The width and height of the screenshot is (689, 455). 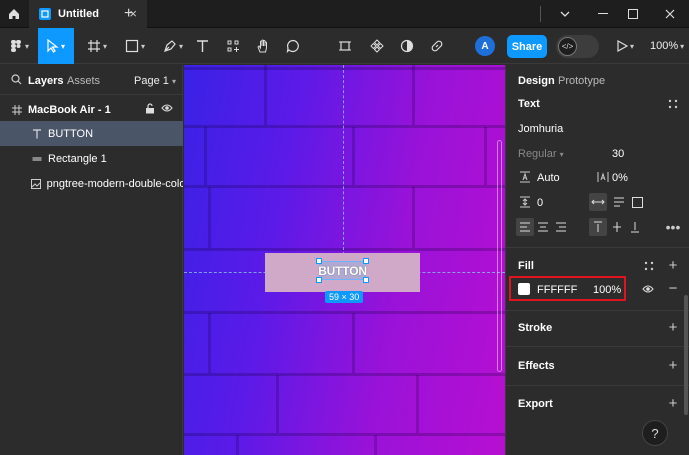 What do you see at coordinates (607, 290) in the screenshot?
I see `fill-opacity-input: 100%` at bounding box center [607, 290].